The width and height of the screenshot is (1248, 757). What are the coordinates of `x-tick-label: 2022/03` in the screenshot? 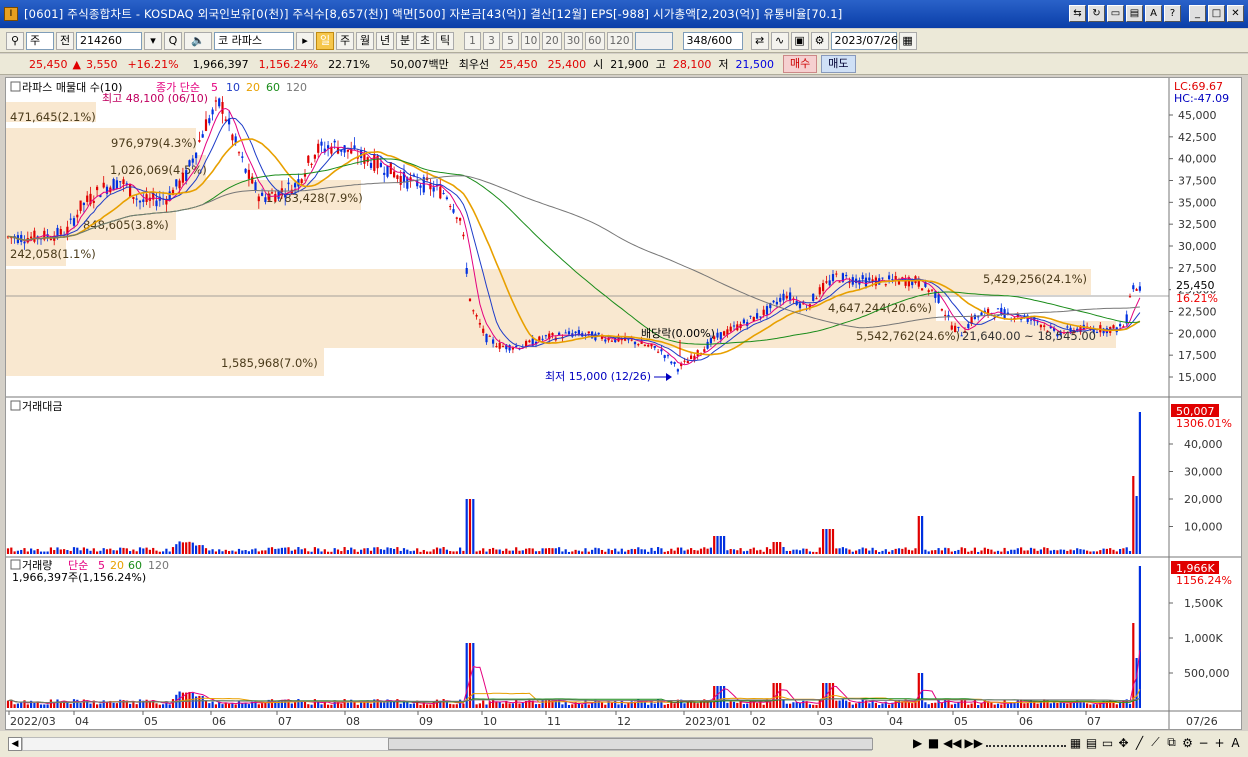 It's located at (33, 721).